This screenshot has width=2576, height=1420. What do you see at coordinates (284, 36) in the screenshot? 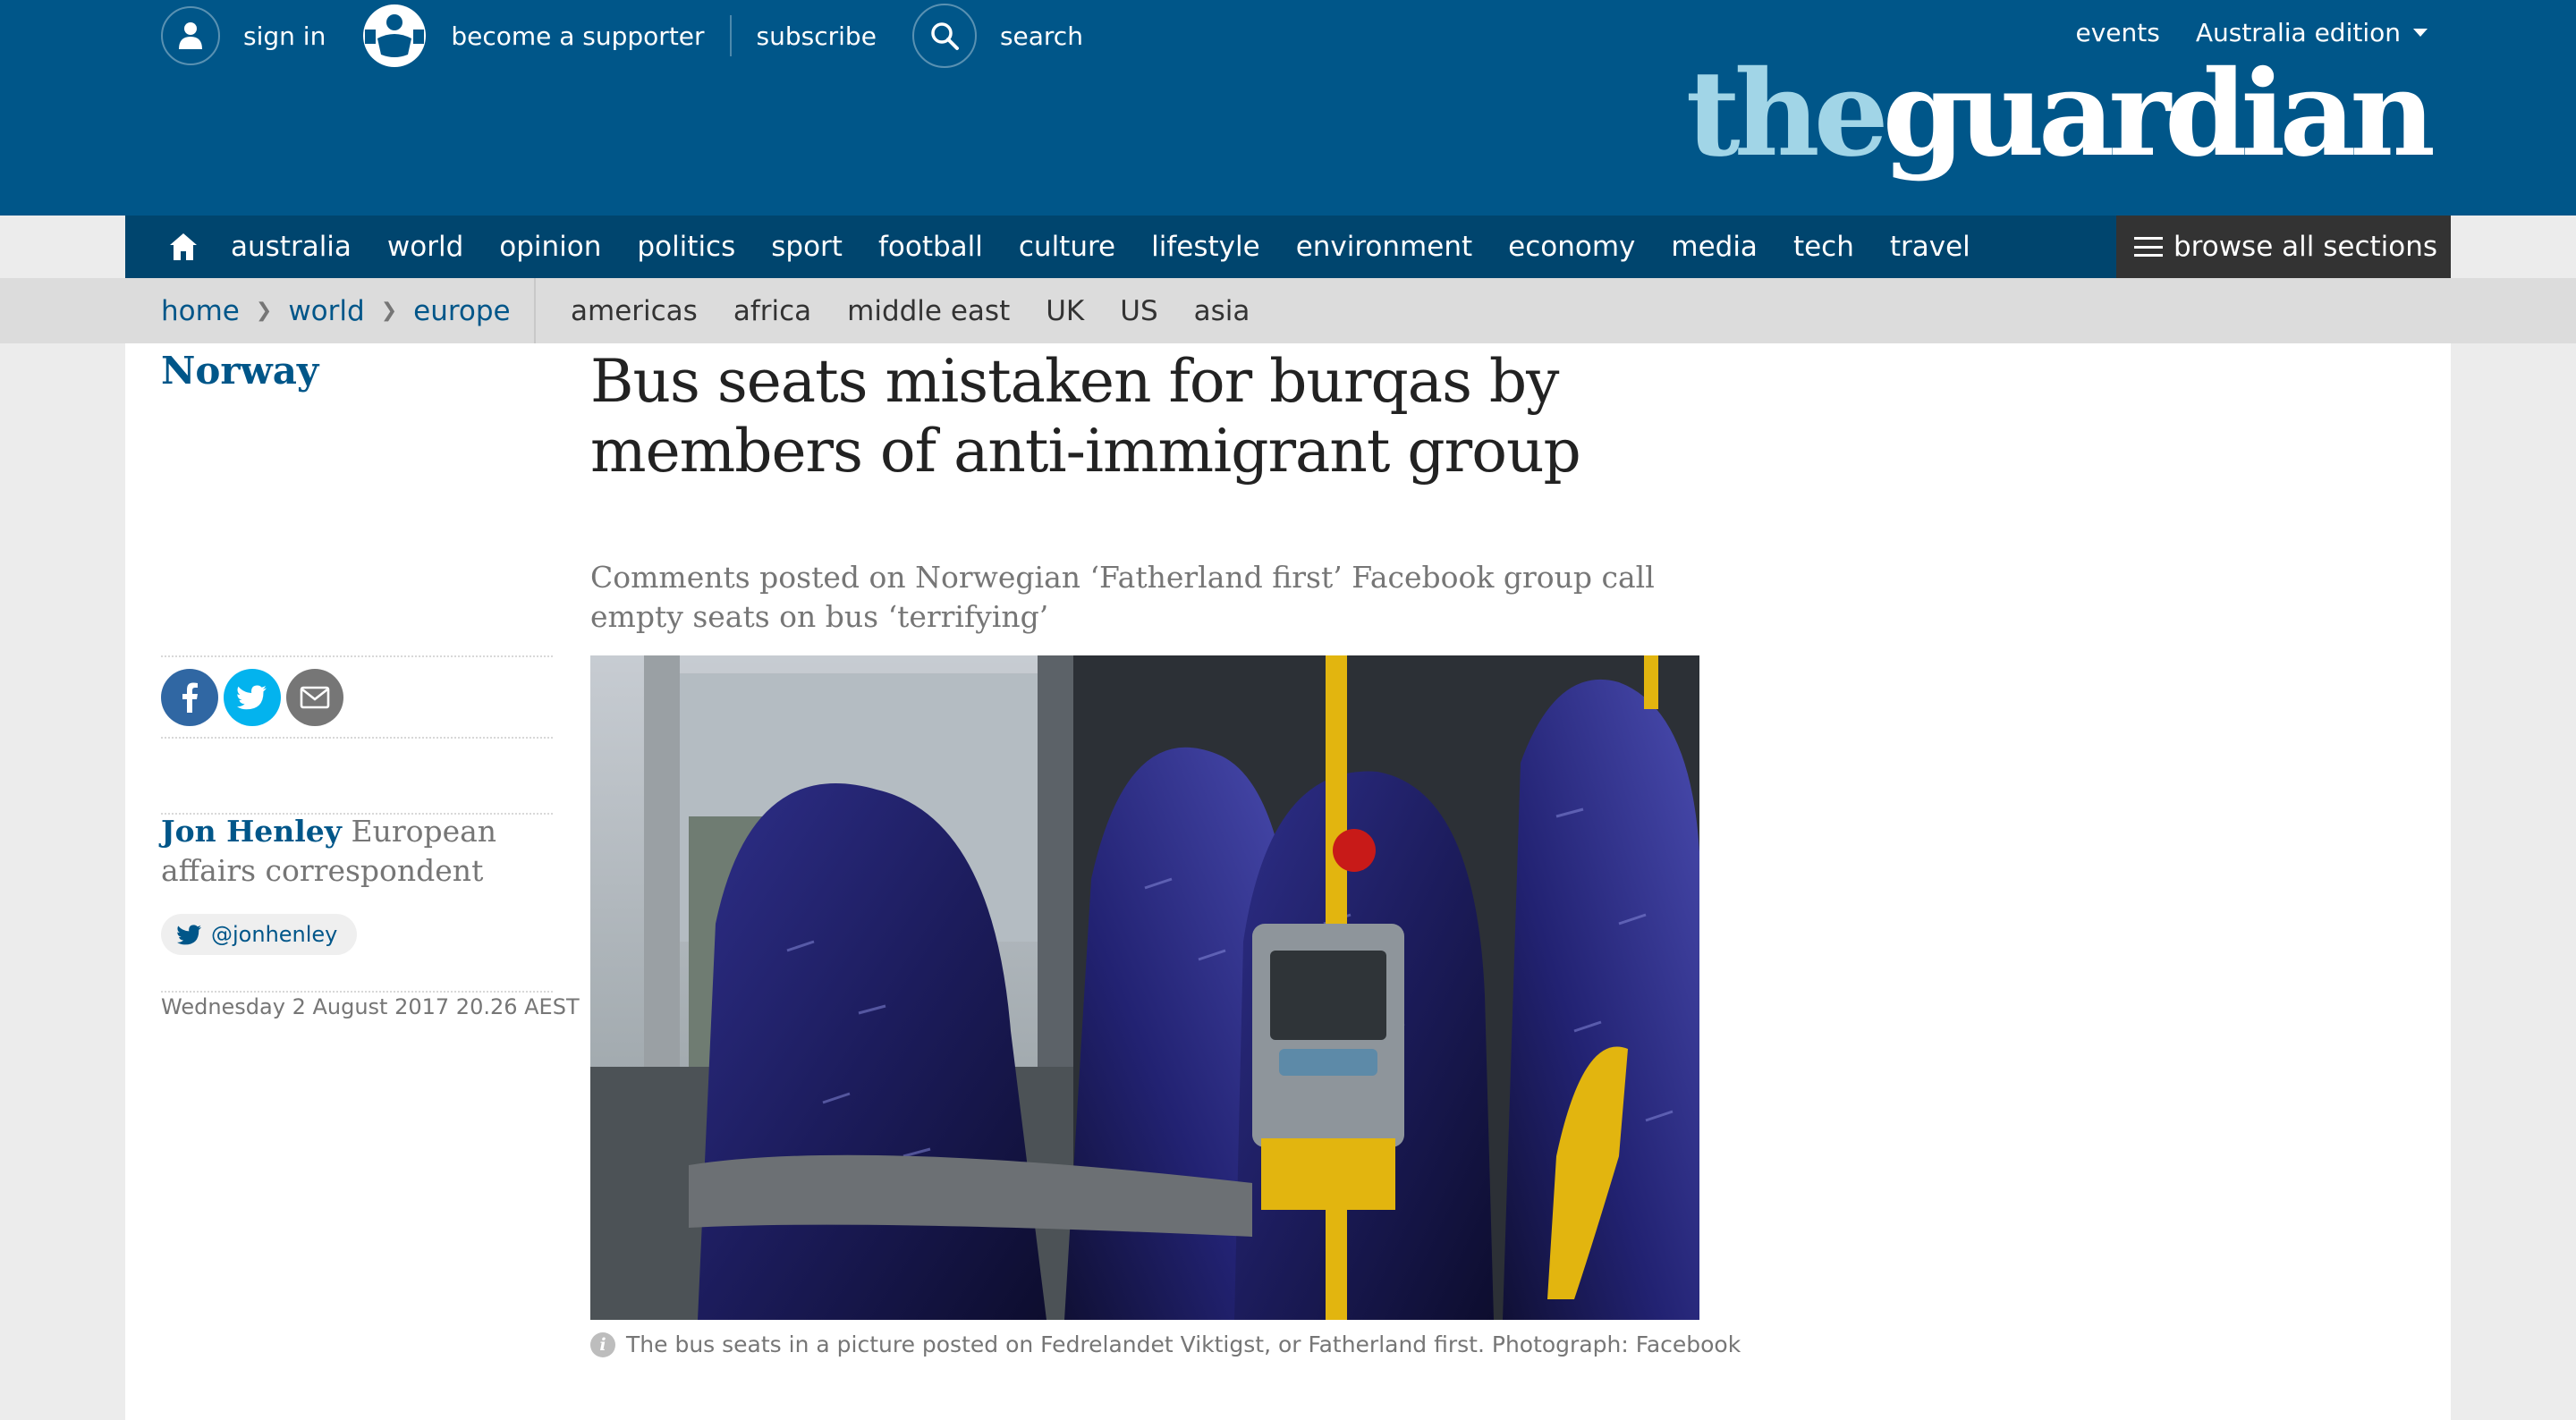
I see `sign-in-label: sign in` at bounding box center [284, 36].